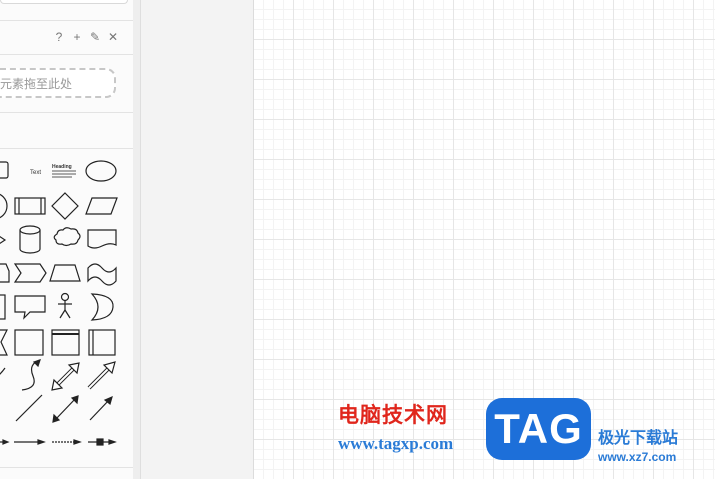 The image size is (715, 479). What do you see at coordinates (30, 273) in the screenshot?
I see `step-shape` at bounding box center [30, 273].